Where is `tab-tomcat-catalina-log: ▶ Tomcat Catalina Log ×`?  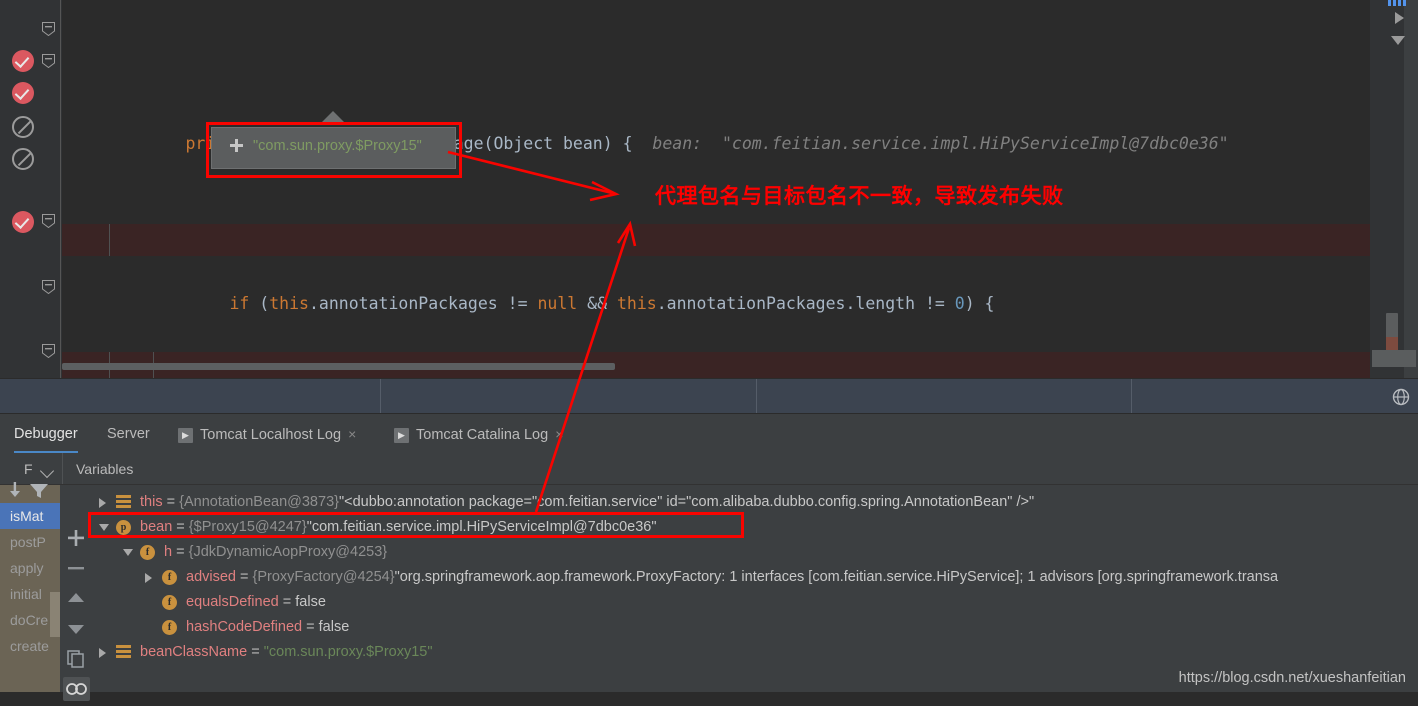 tab-tomcat-catalina-log: ▶ Tomcat Catalina Log × is located at coordinates (478, 434).